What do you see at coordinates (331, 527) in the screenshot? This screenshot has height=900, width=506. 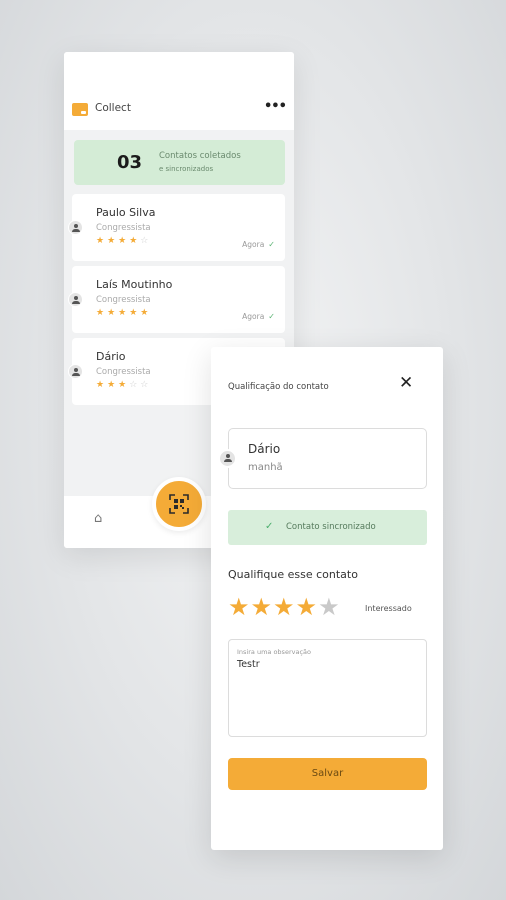 I see `sync-status-text: Contato sincronizado` at bounding box center [331, 527].